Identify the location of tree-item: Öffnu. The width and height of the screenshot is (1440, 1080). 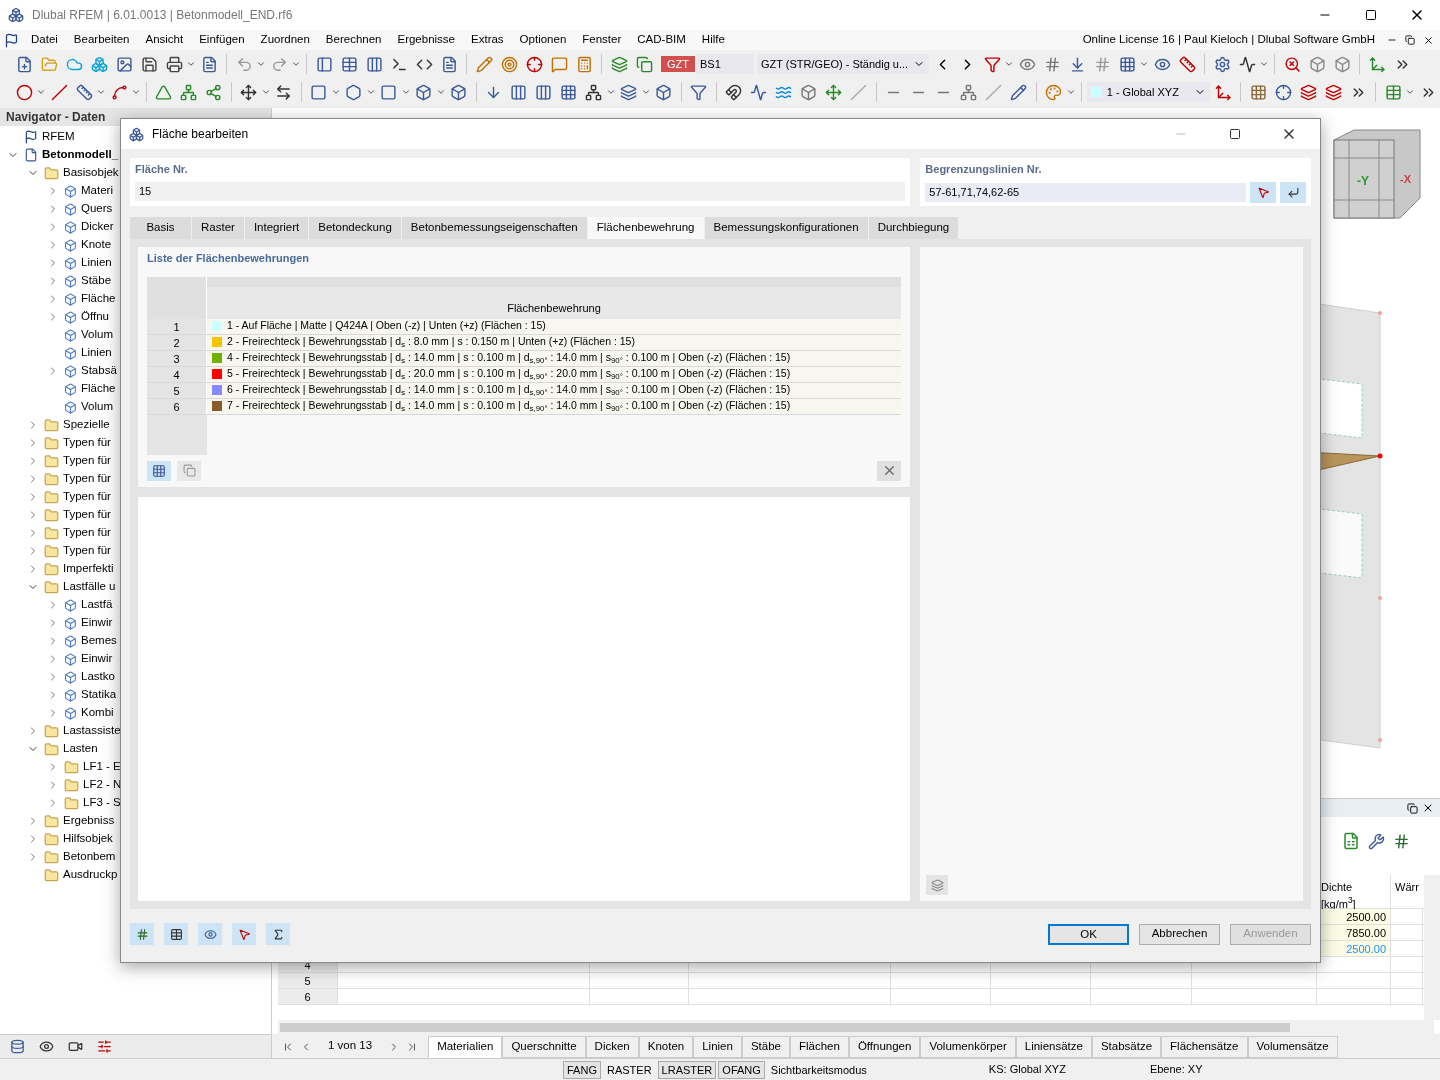
(95, 317).